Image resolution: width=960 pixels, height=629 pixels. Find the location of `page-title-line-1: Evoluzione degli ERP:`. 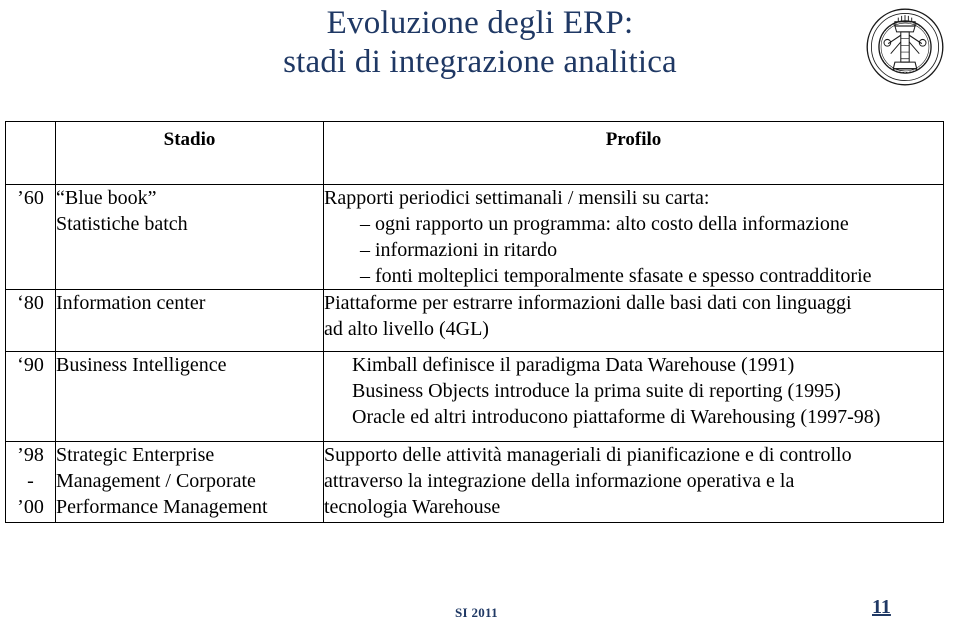

page-title-line-1: Evoluzione degli ERP: is located at coordinates (480, 23).